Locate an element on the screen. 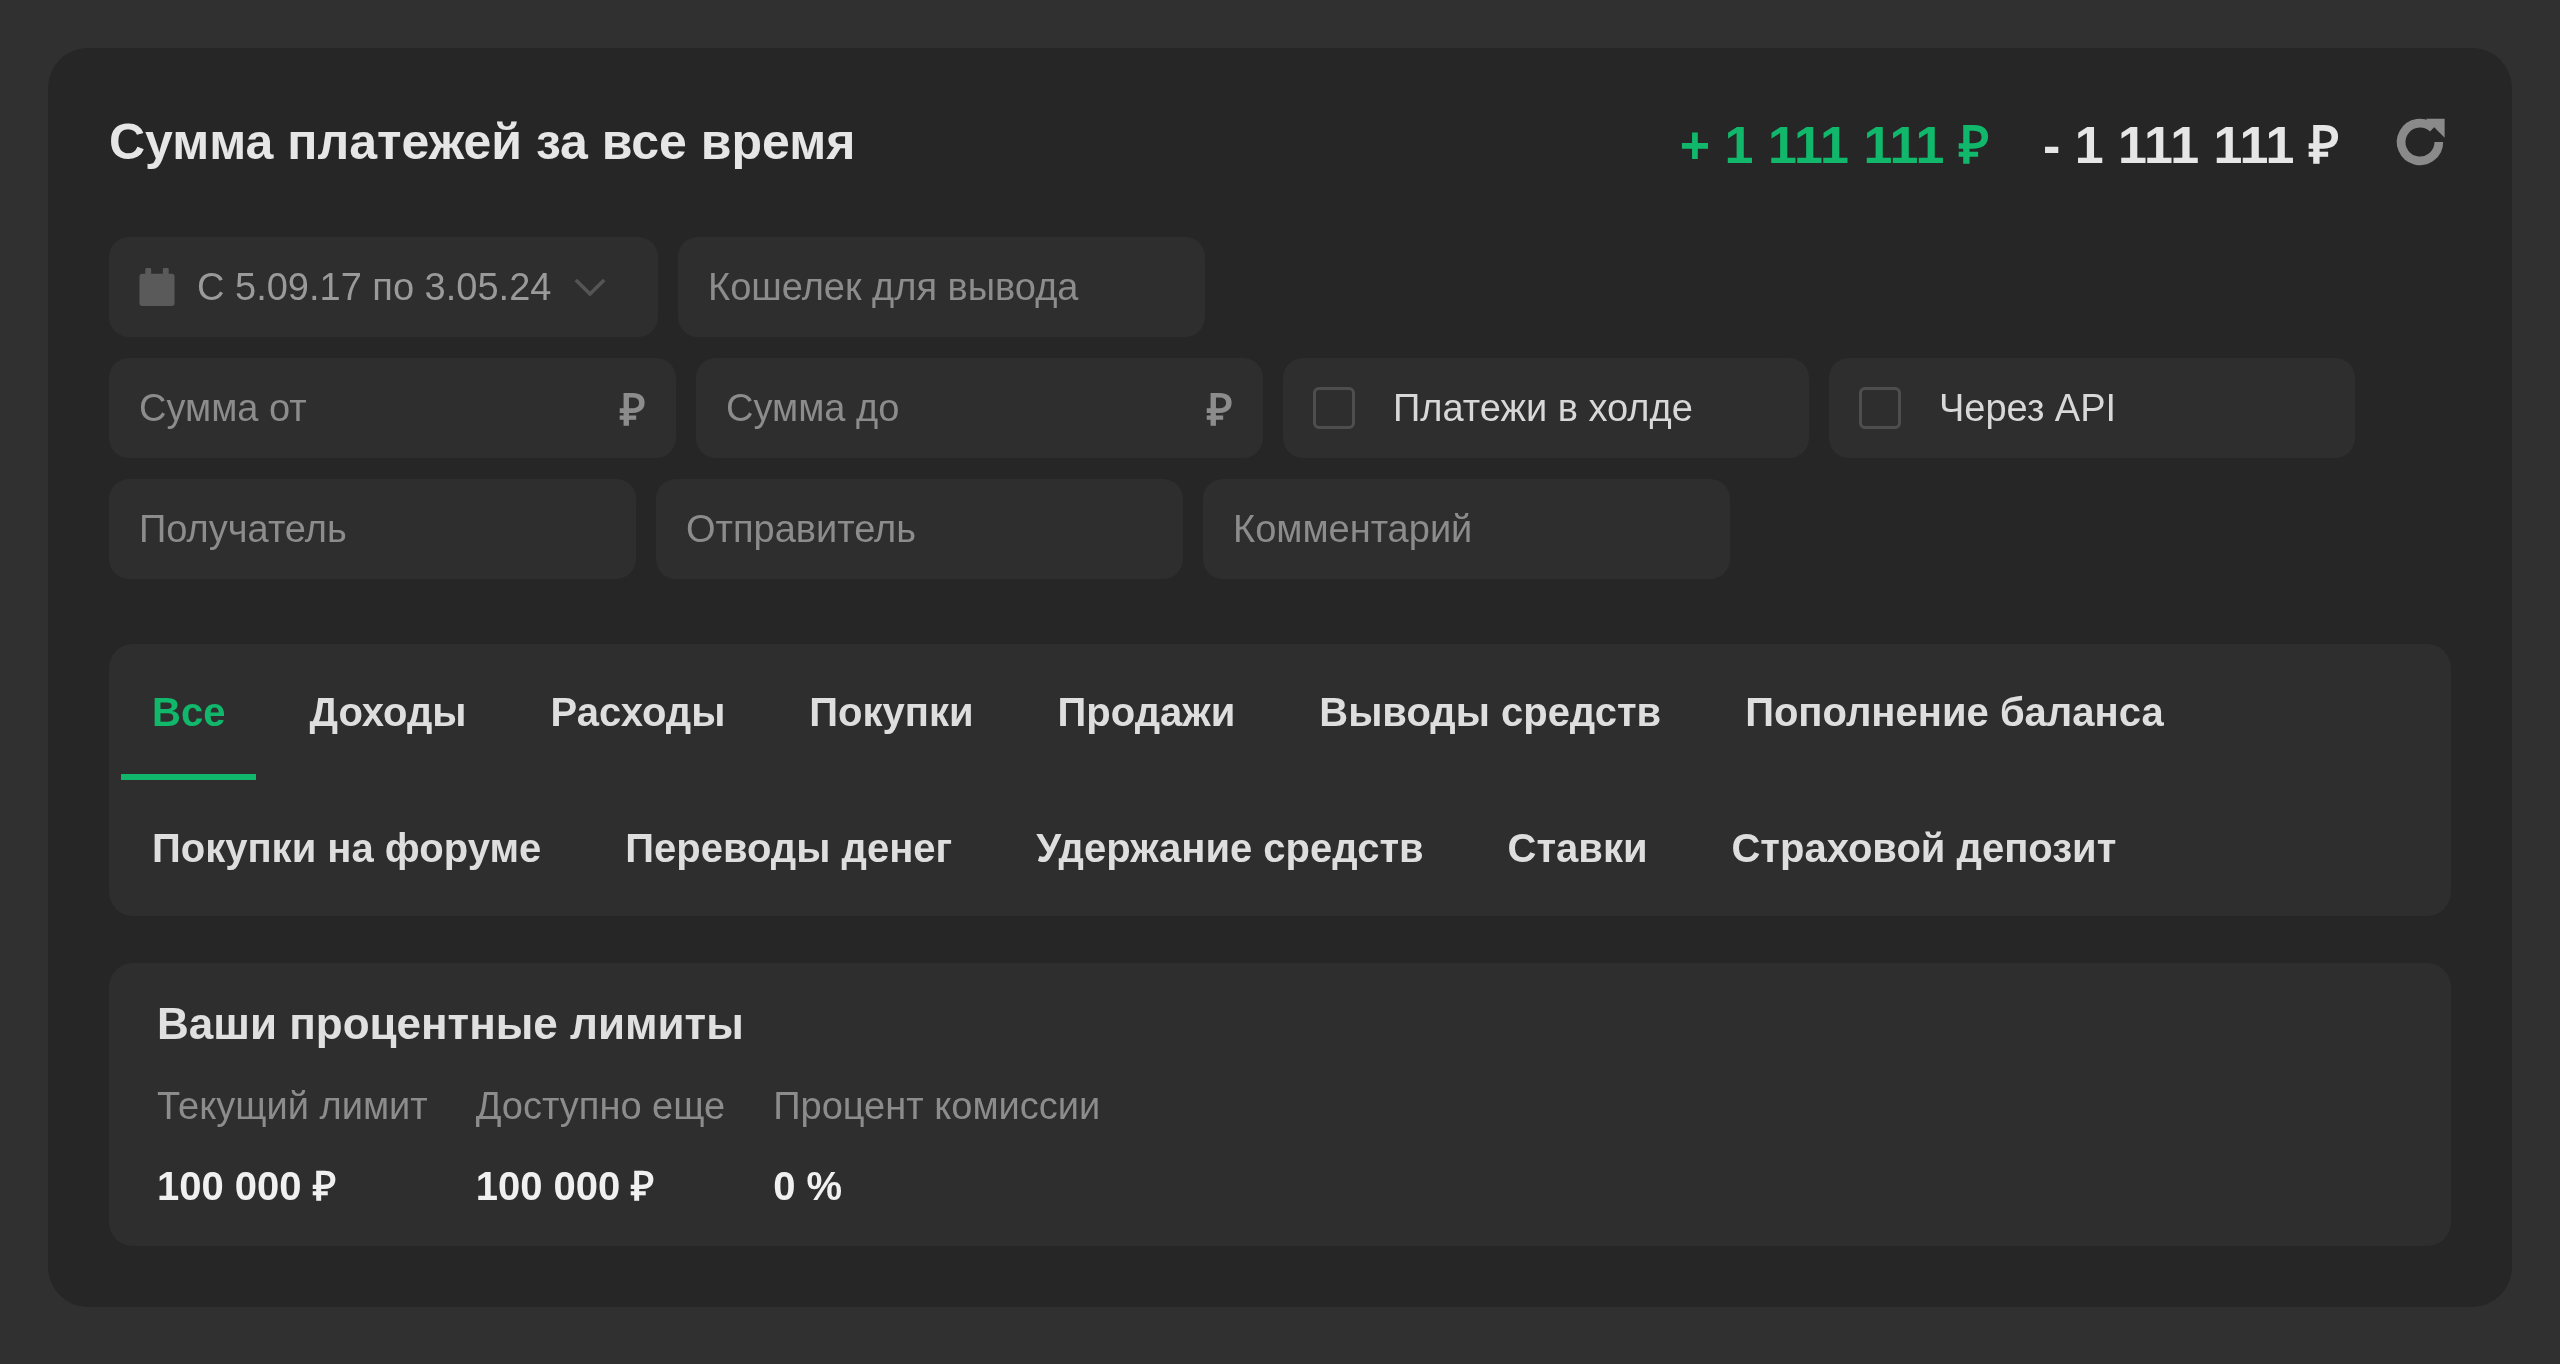 The width and height of the screenshot is (2560, 1364). chevron-down-icon is located at coordinates (590, 287).